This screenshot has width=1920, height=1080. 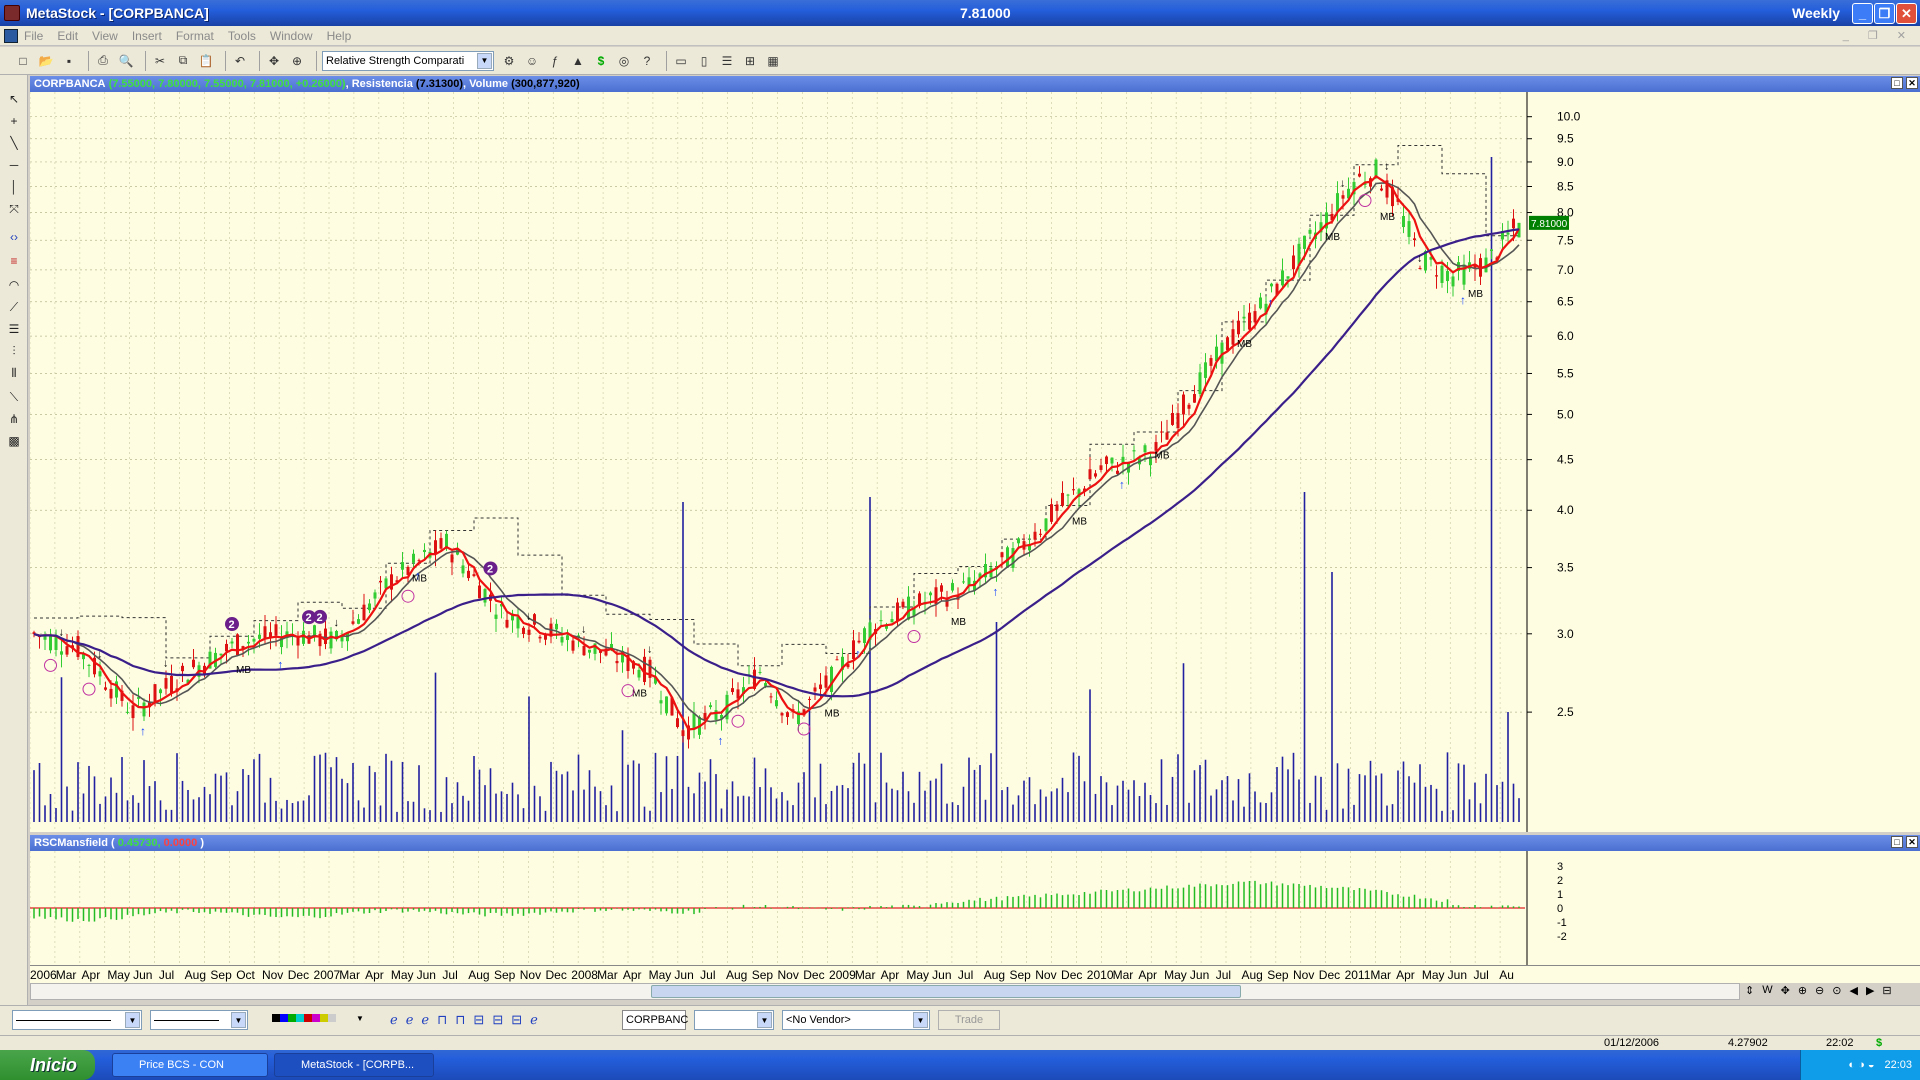 I want to click on document-icon, so click(x=11, y=35).